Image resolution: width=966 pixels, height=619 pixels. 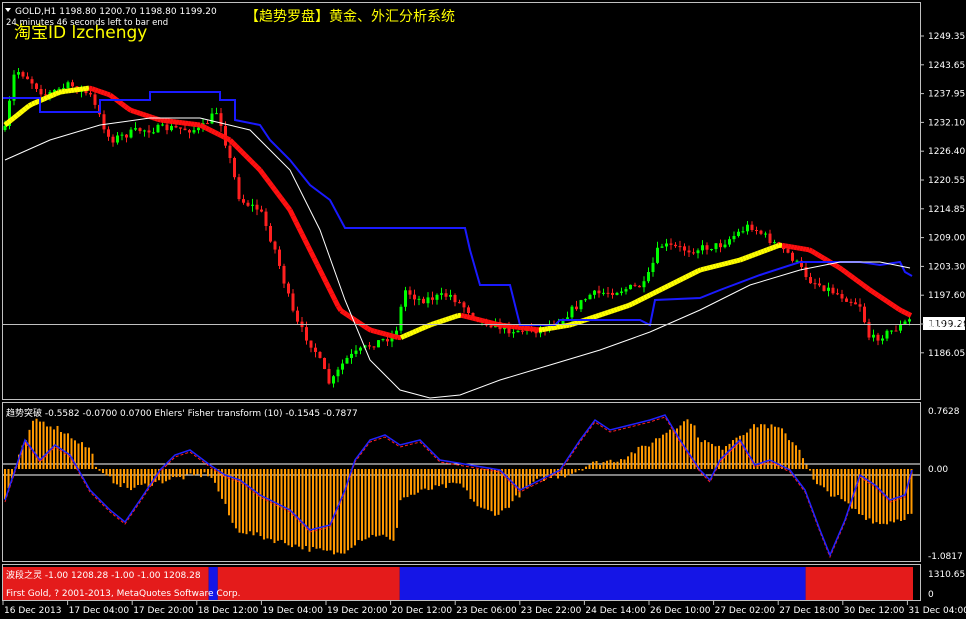 I want to click on trend-bar-axis: 1310.65 0, so click(x=946, y=585).